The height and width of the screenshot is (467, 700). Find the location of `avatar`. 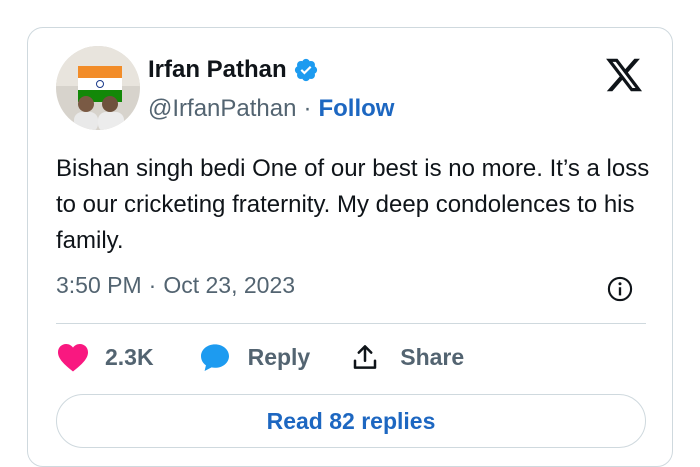

avatar is located at coordinates (98, 88).